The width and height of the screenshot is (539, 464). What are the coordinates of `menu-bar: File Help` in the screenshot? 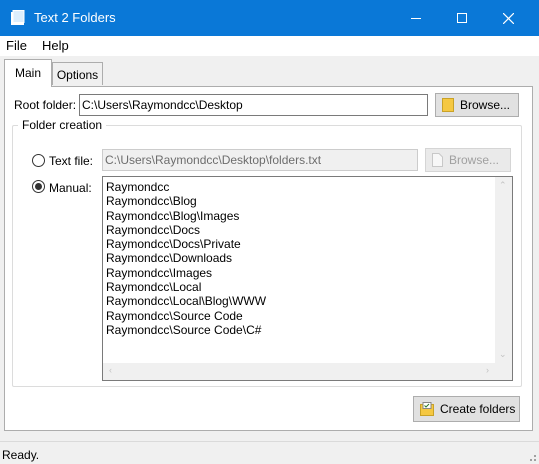 It's located at (269, 46).